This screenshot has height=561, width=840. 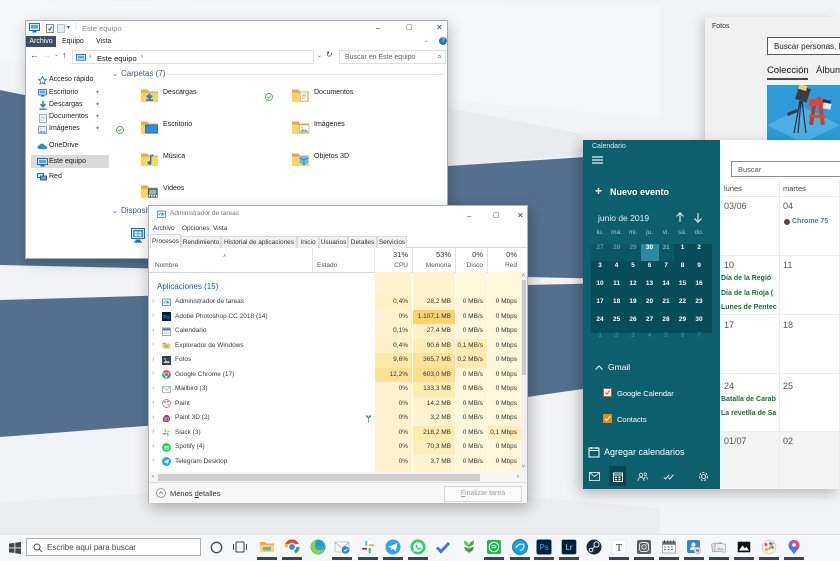 I want to click on svg-text: 3D, so click(x=167, y=418).